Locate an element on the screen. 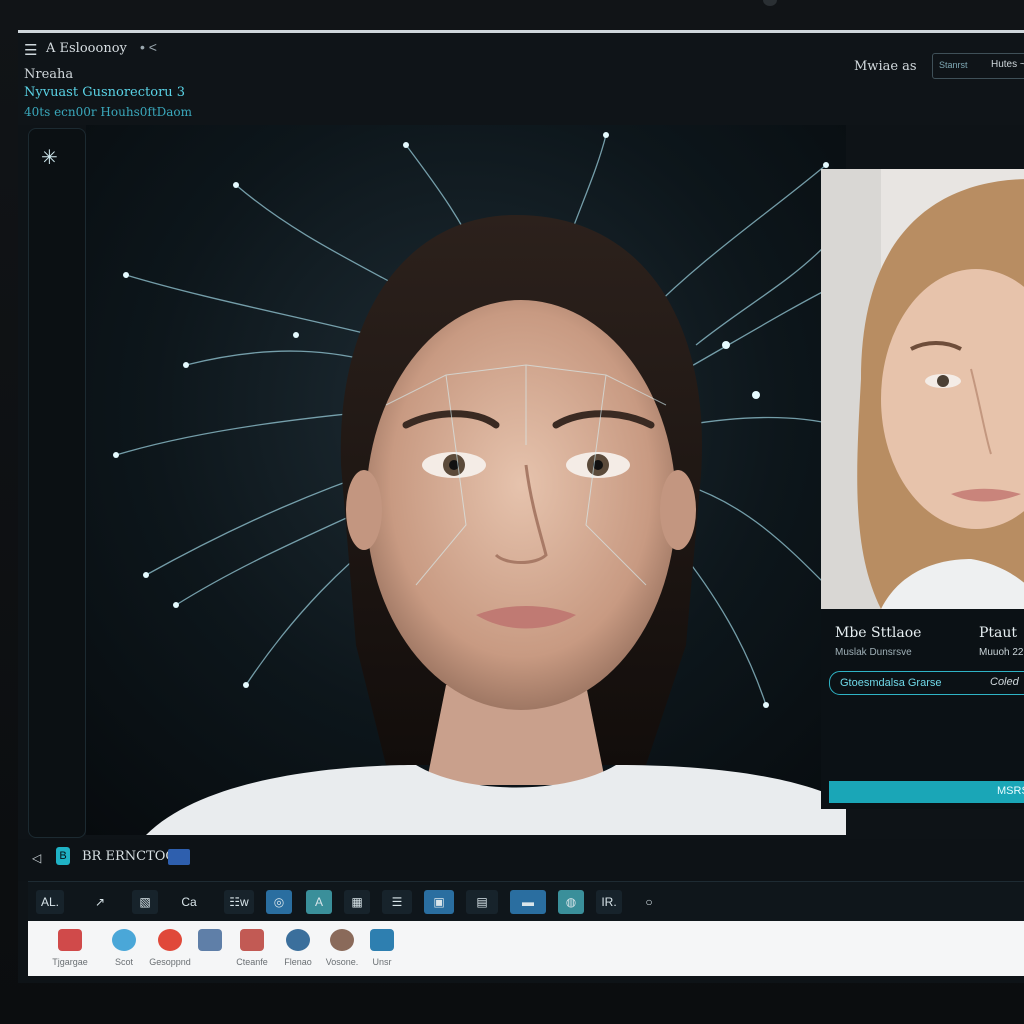 The image size is (1024, 1024). target-tool-icon: ◎ is located at coordinates (279, 902).